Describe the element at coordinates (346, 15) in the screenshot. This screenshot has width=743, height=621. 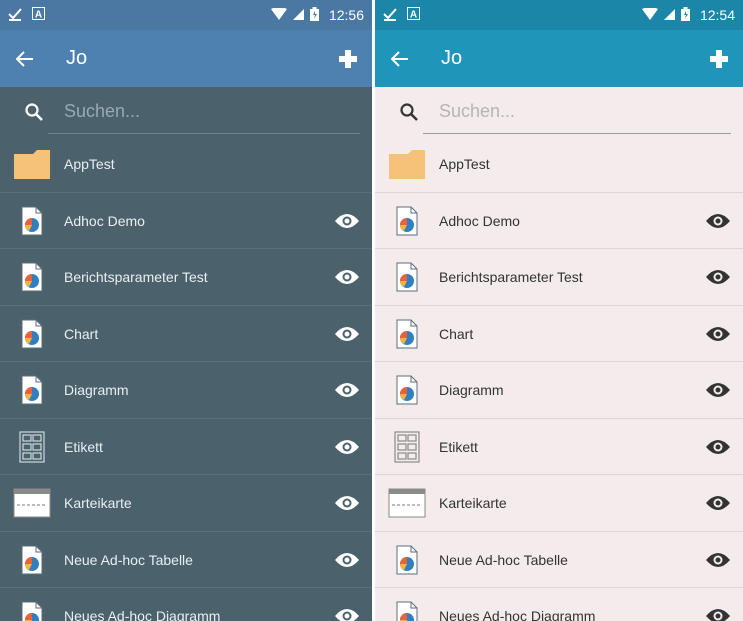
I see `status-time: 12:56` at that location.